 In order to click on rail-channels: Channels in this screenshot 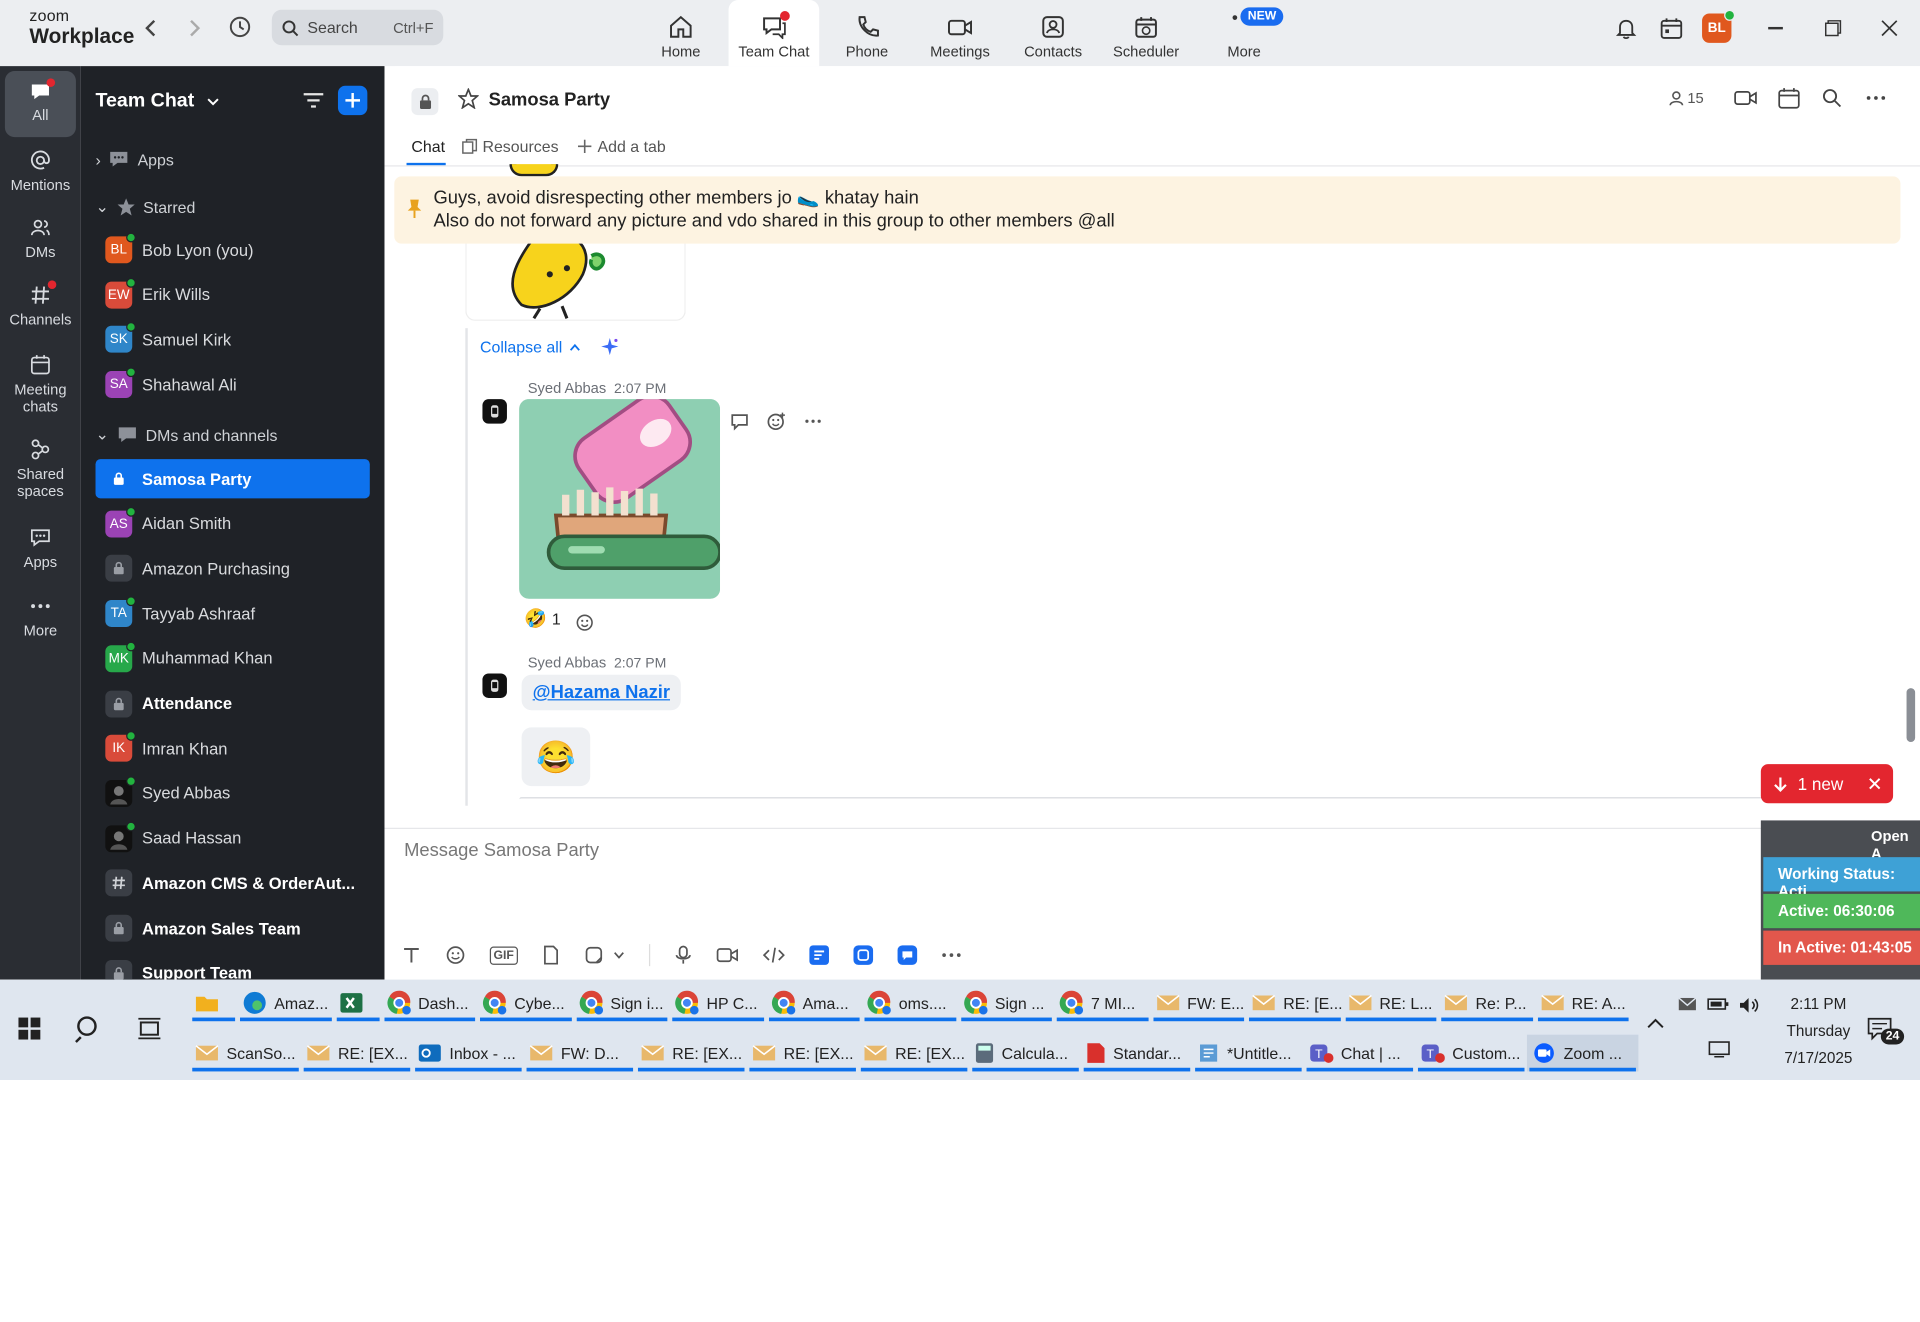, I will do `click(40, 304)`.